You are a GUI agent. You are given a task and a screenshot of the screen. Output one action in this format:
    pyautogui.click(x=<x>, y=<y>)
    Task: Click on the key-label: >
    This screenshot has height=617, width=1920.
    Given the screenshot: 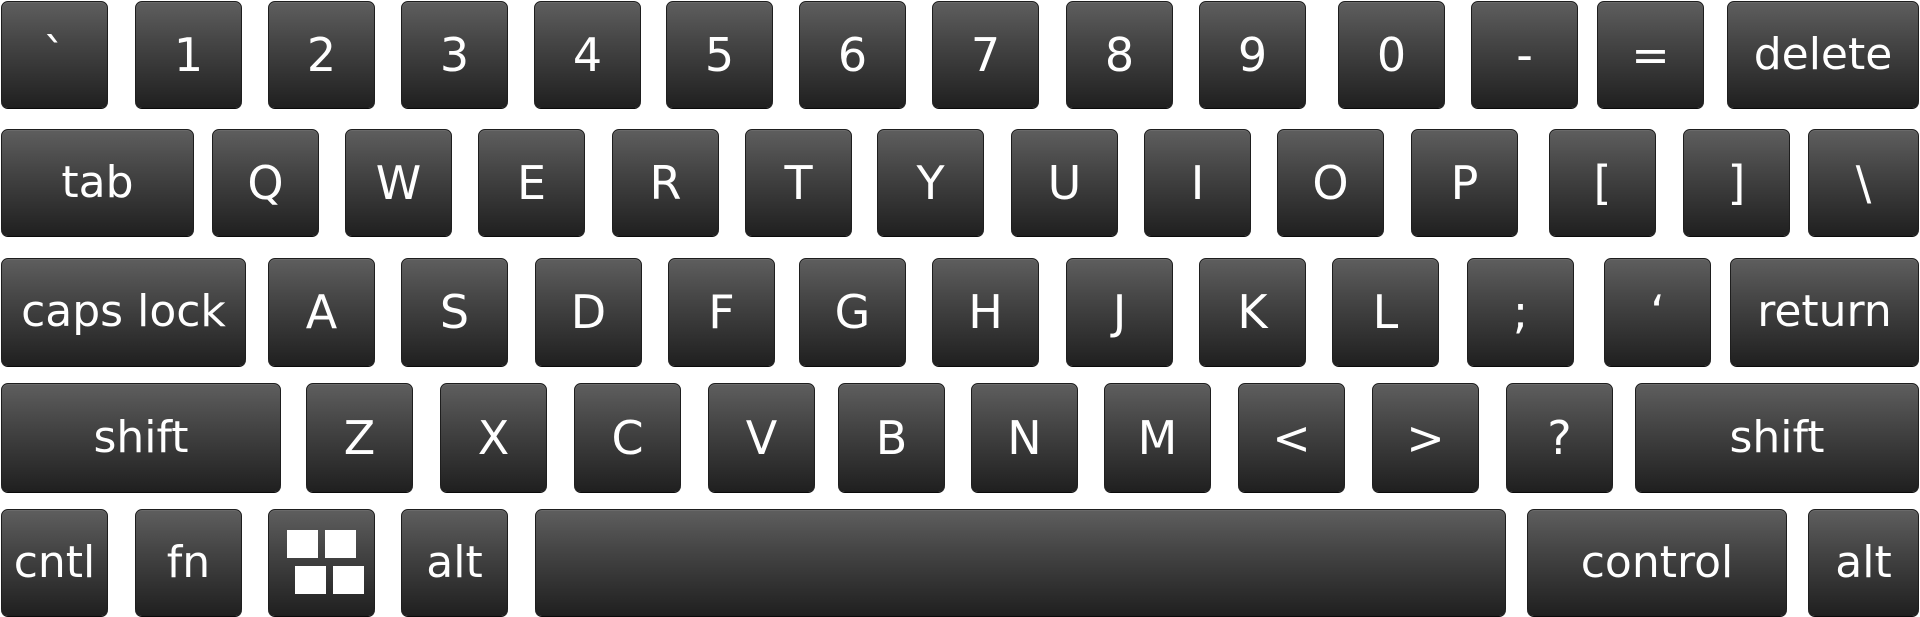 What is the action you would take?
    pyautogui.click(x=1425, y=437)
    